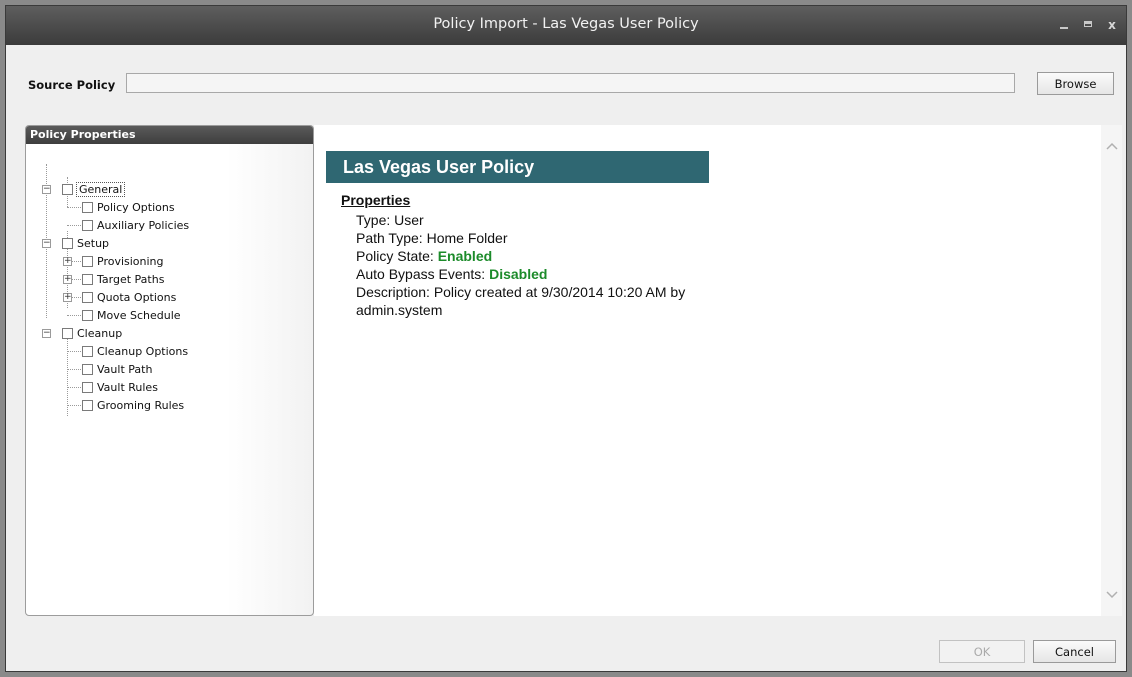  I want to click on tree-node-cleanup: Cleanup, so click(92, 333).